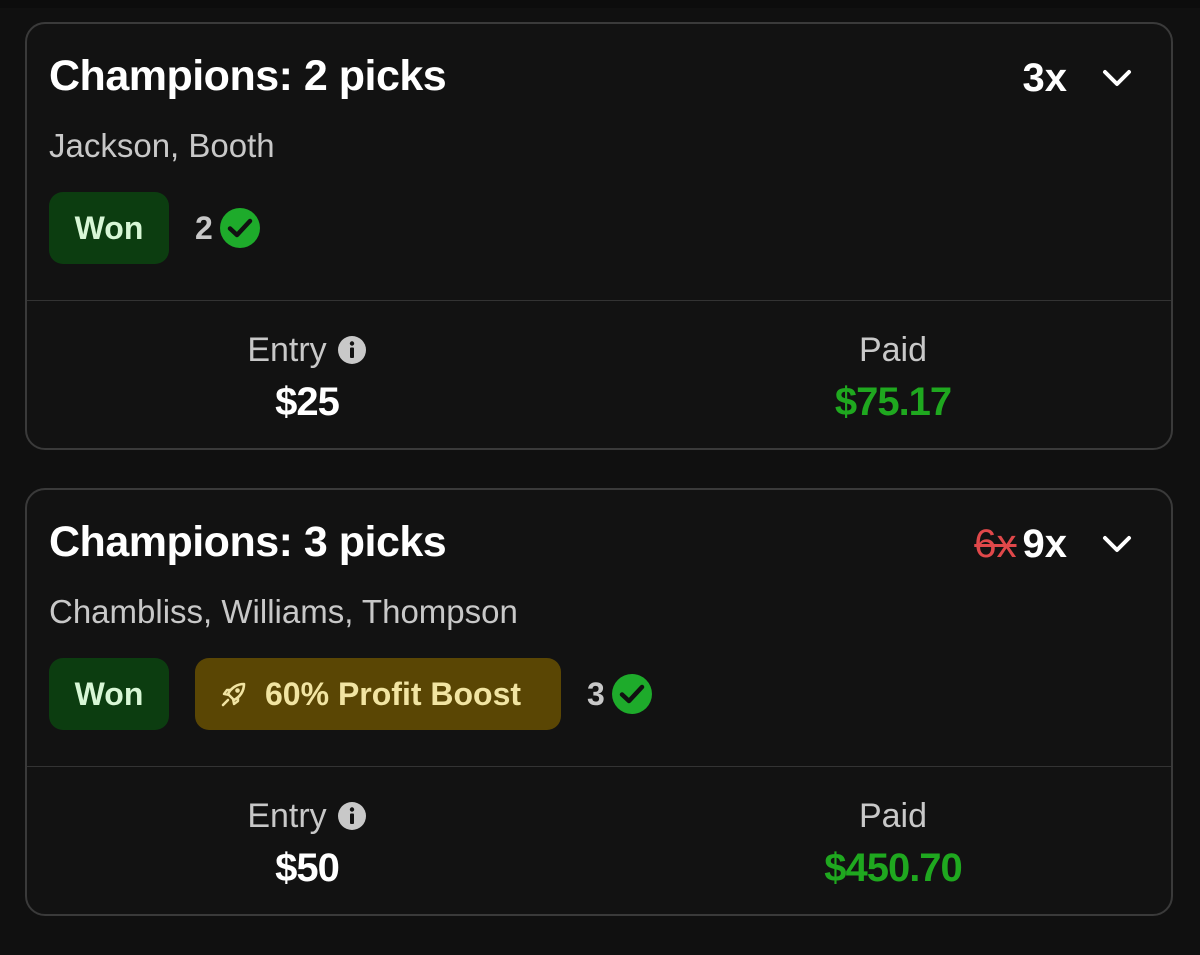 The width and height of the screenshot is (1200, 955). I want to click on correct-picks: 3, so click(620, 694).